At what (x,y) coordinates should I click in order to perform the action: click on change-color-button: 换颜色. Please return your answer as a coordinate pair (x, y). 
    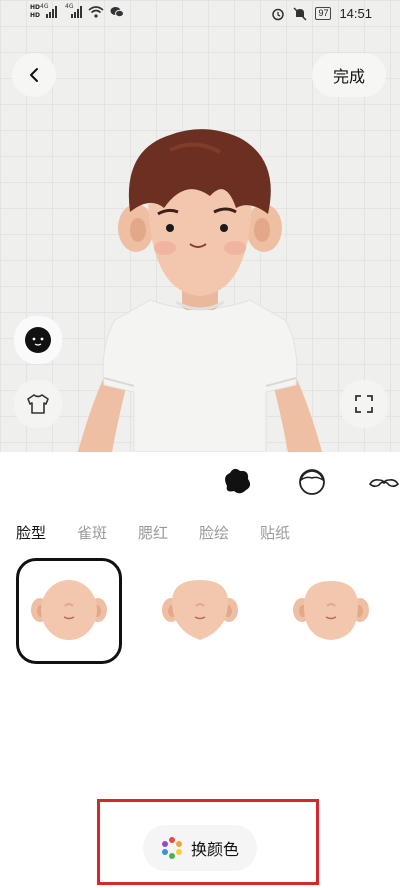
    Looking at the image, I should click on (200, 848).